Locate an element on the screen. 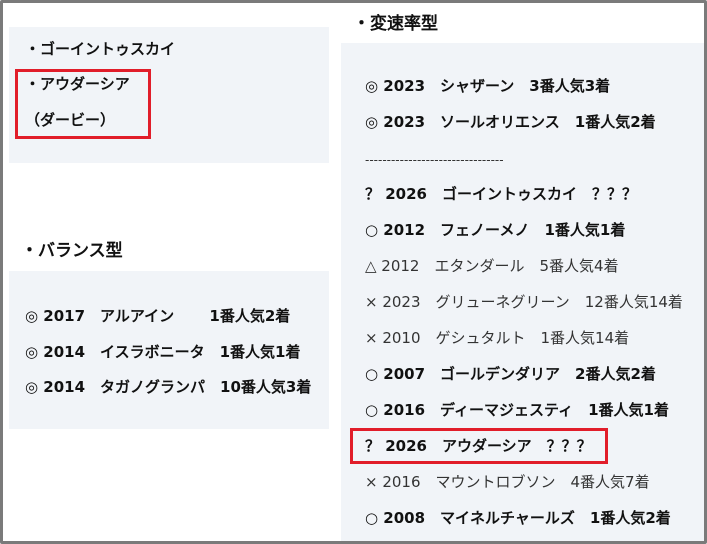  record-row: × 2010 ゲシュタルト 1番人気14着 is located at coordinates (497, 338).